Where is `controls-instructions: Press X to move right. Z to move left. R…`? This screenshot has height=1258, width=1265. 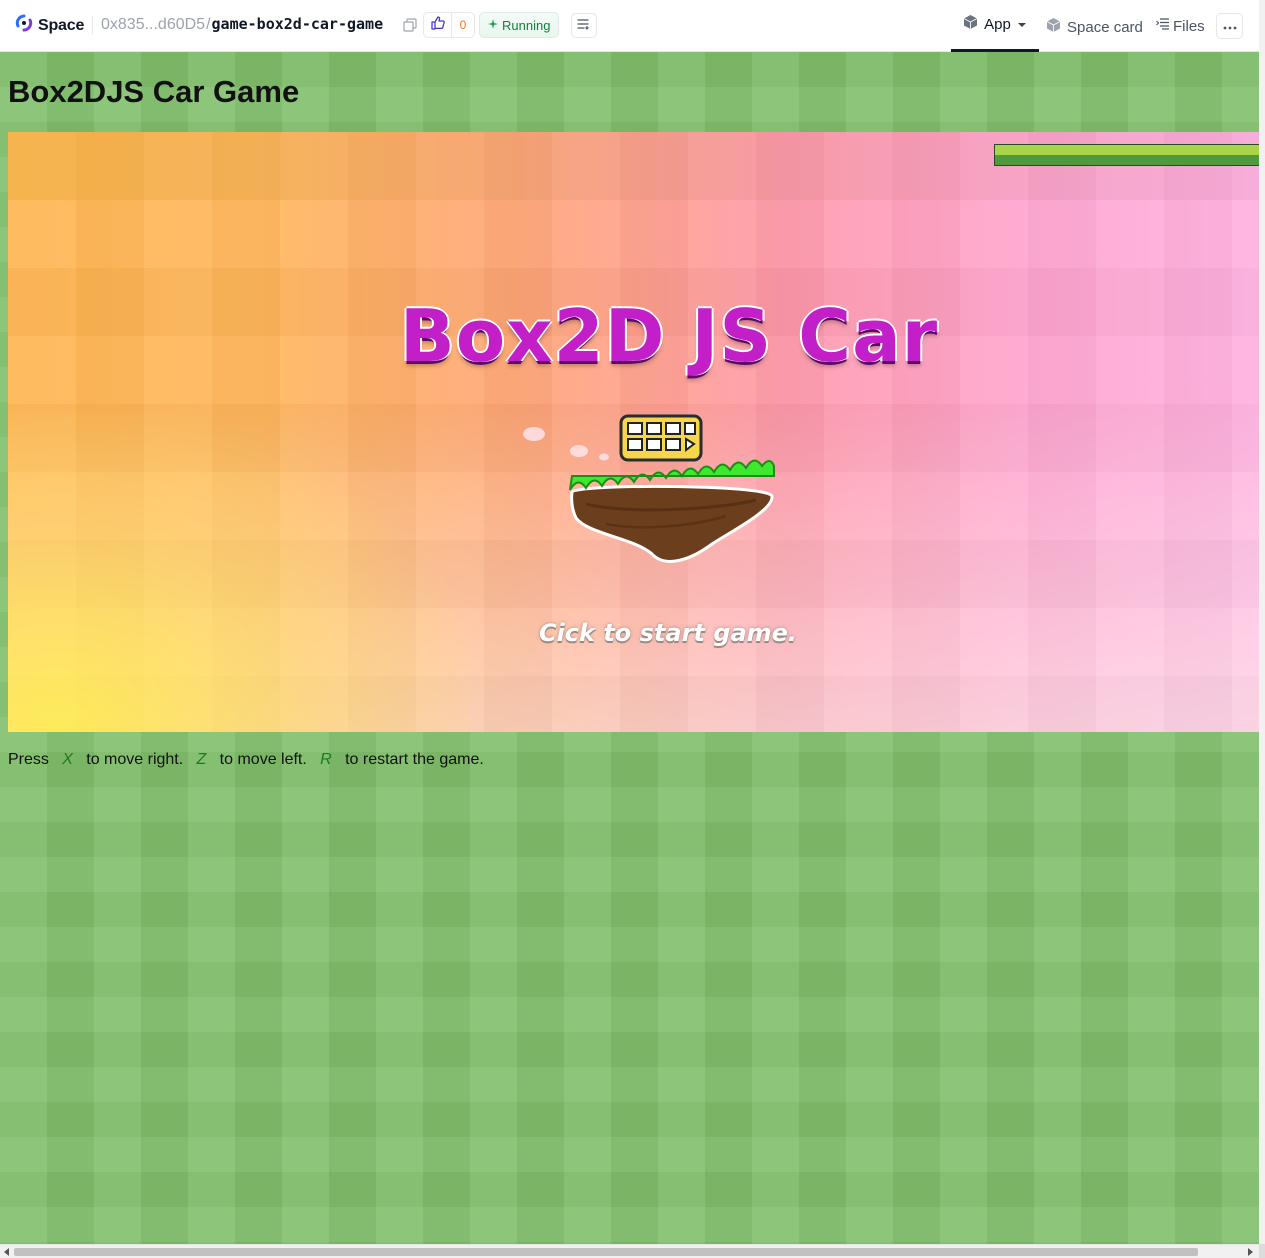
controls-instructions: Press X to move right. Z to move left. R… is located at coordinates (246, 760).